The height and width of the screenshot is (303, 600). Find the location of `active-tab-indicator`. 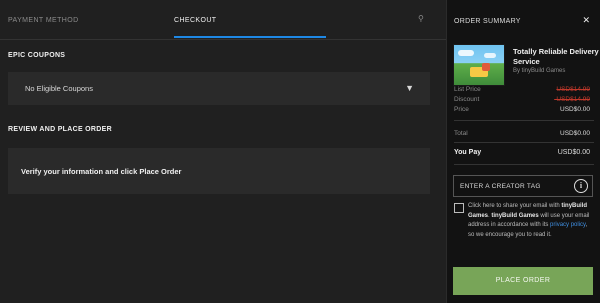

active-tab-indicator is located at coordinates (250, 37).